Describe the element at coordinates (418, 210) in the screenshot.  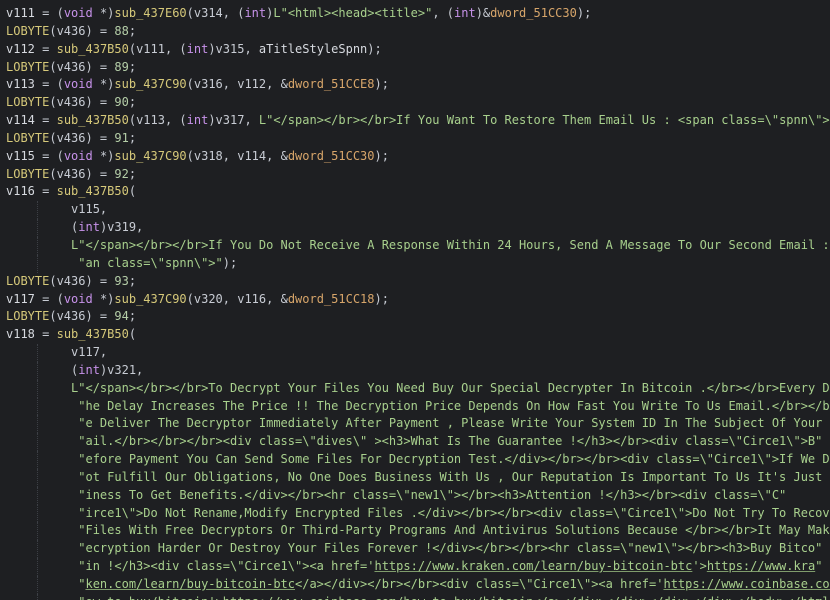
I see `code-line: v115,` at that location.